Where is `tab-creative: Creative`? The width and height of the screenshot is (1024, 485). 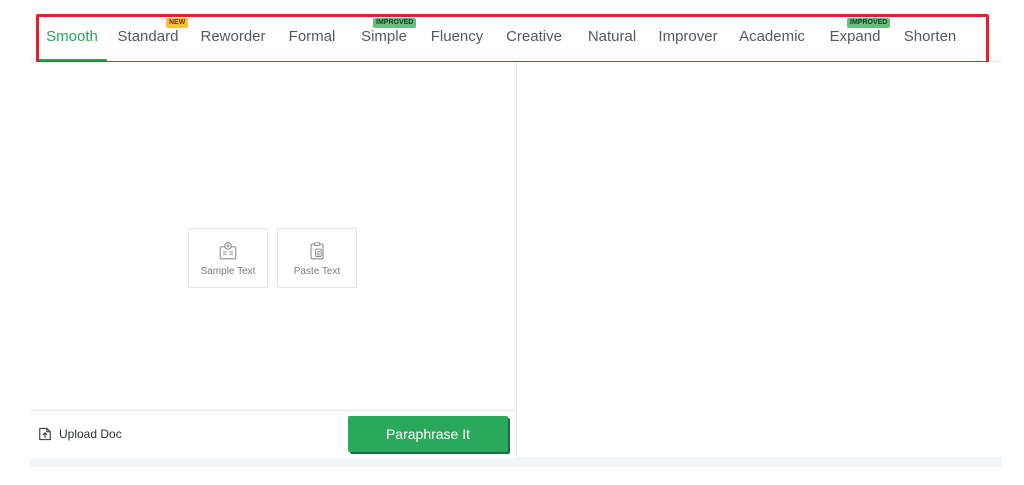
tab-creative: Creative is located at coordinates (534, 36).